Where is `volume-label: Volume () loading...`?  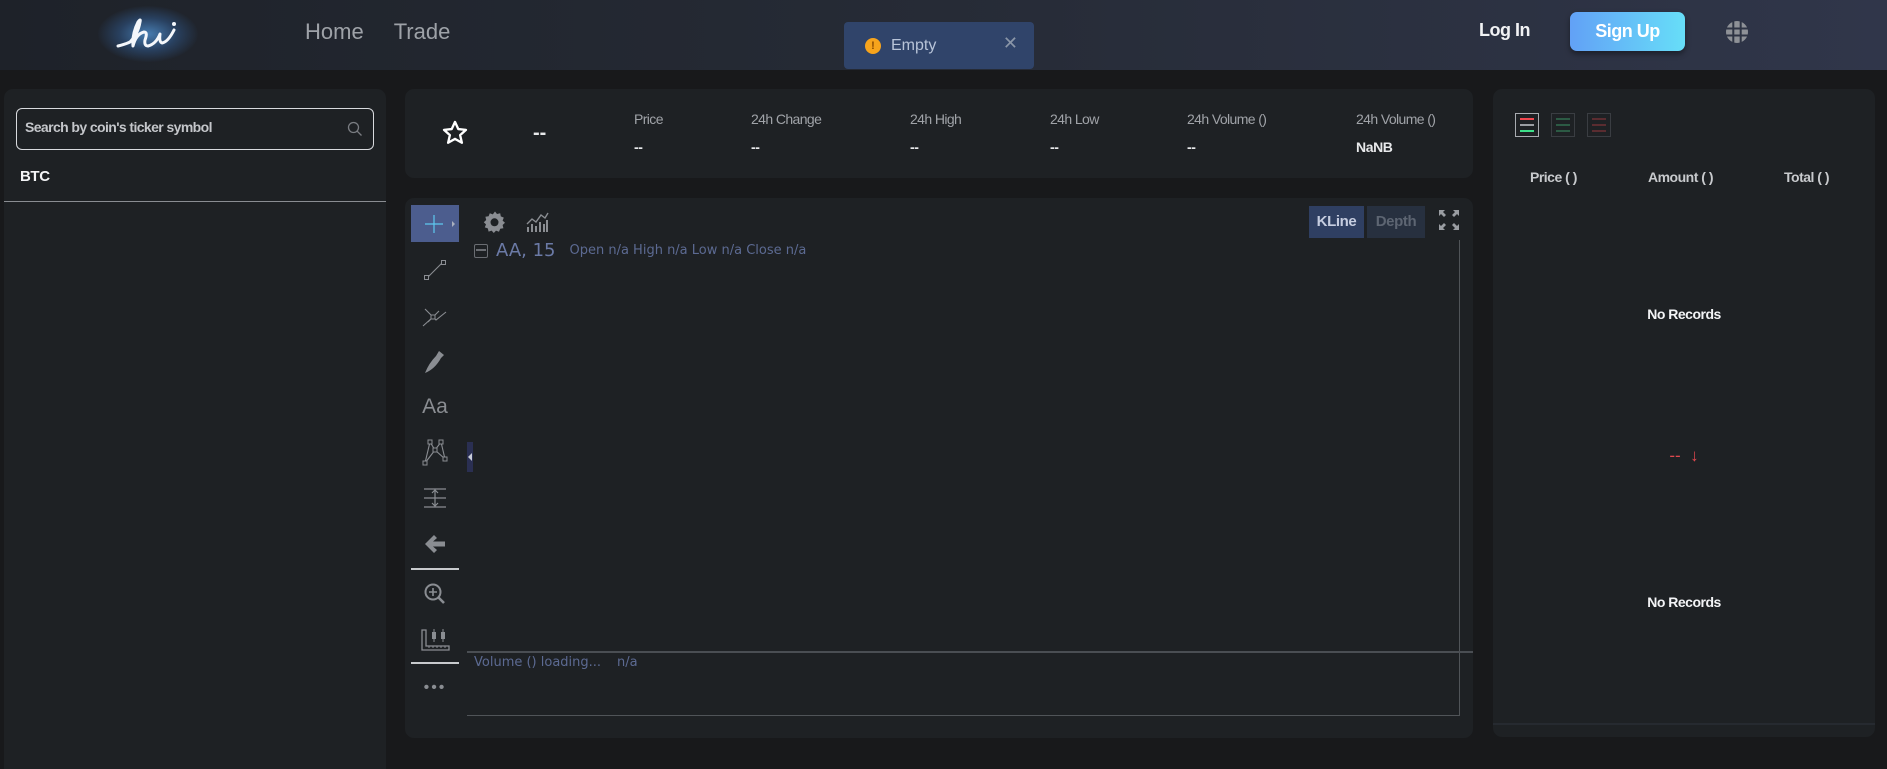
volume-label: Volume () loading... is located at coordinates (538, 662).